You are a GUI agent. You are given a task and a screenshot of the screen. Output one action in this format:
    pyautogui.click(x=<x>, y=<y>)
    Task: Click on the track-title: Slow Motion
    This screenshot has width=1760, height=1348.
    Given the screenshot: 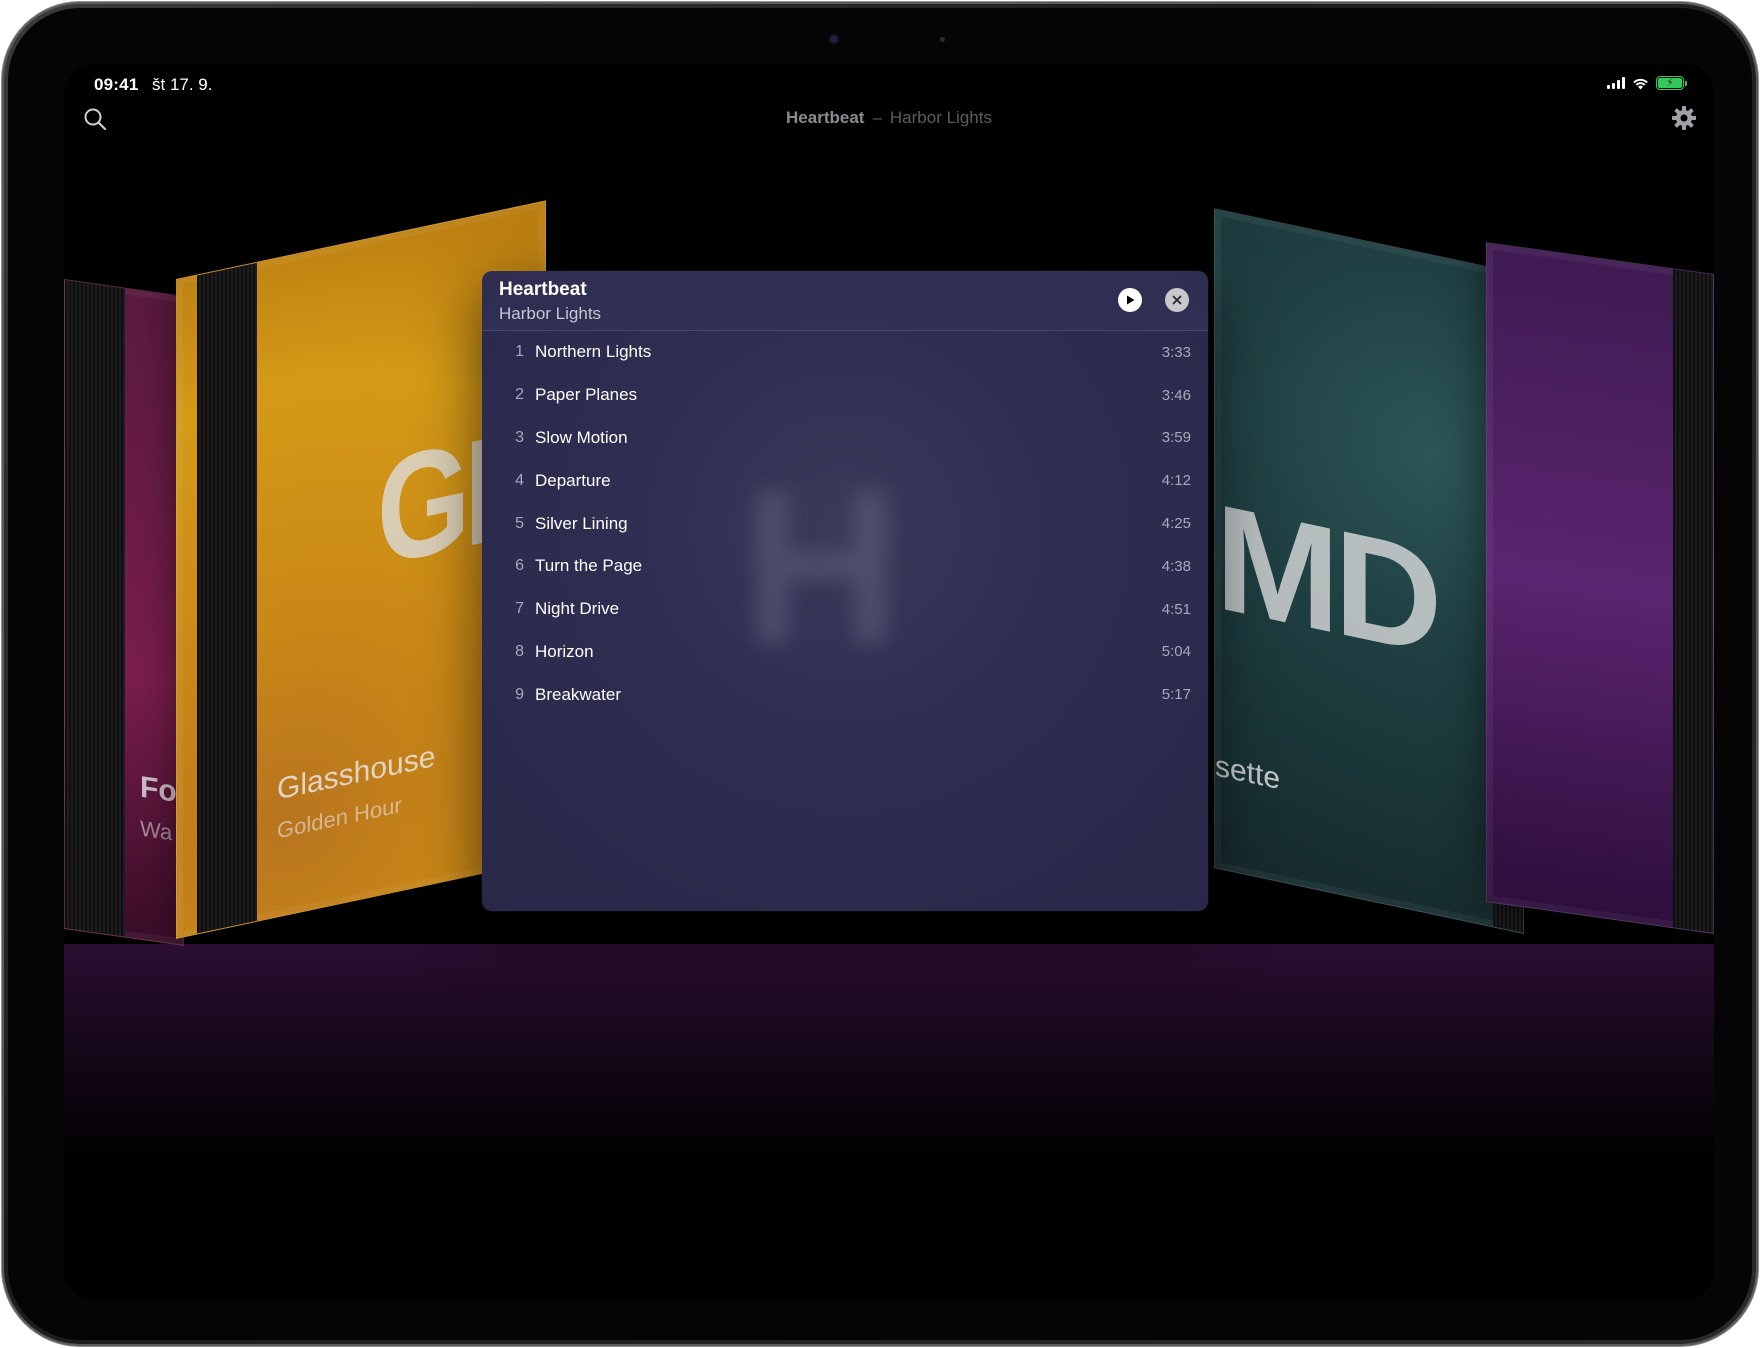 What is the action you would take?
    pyautogui.click(x=581, y=437)
    